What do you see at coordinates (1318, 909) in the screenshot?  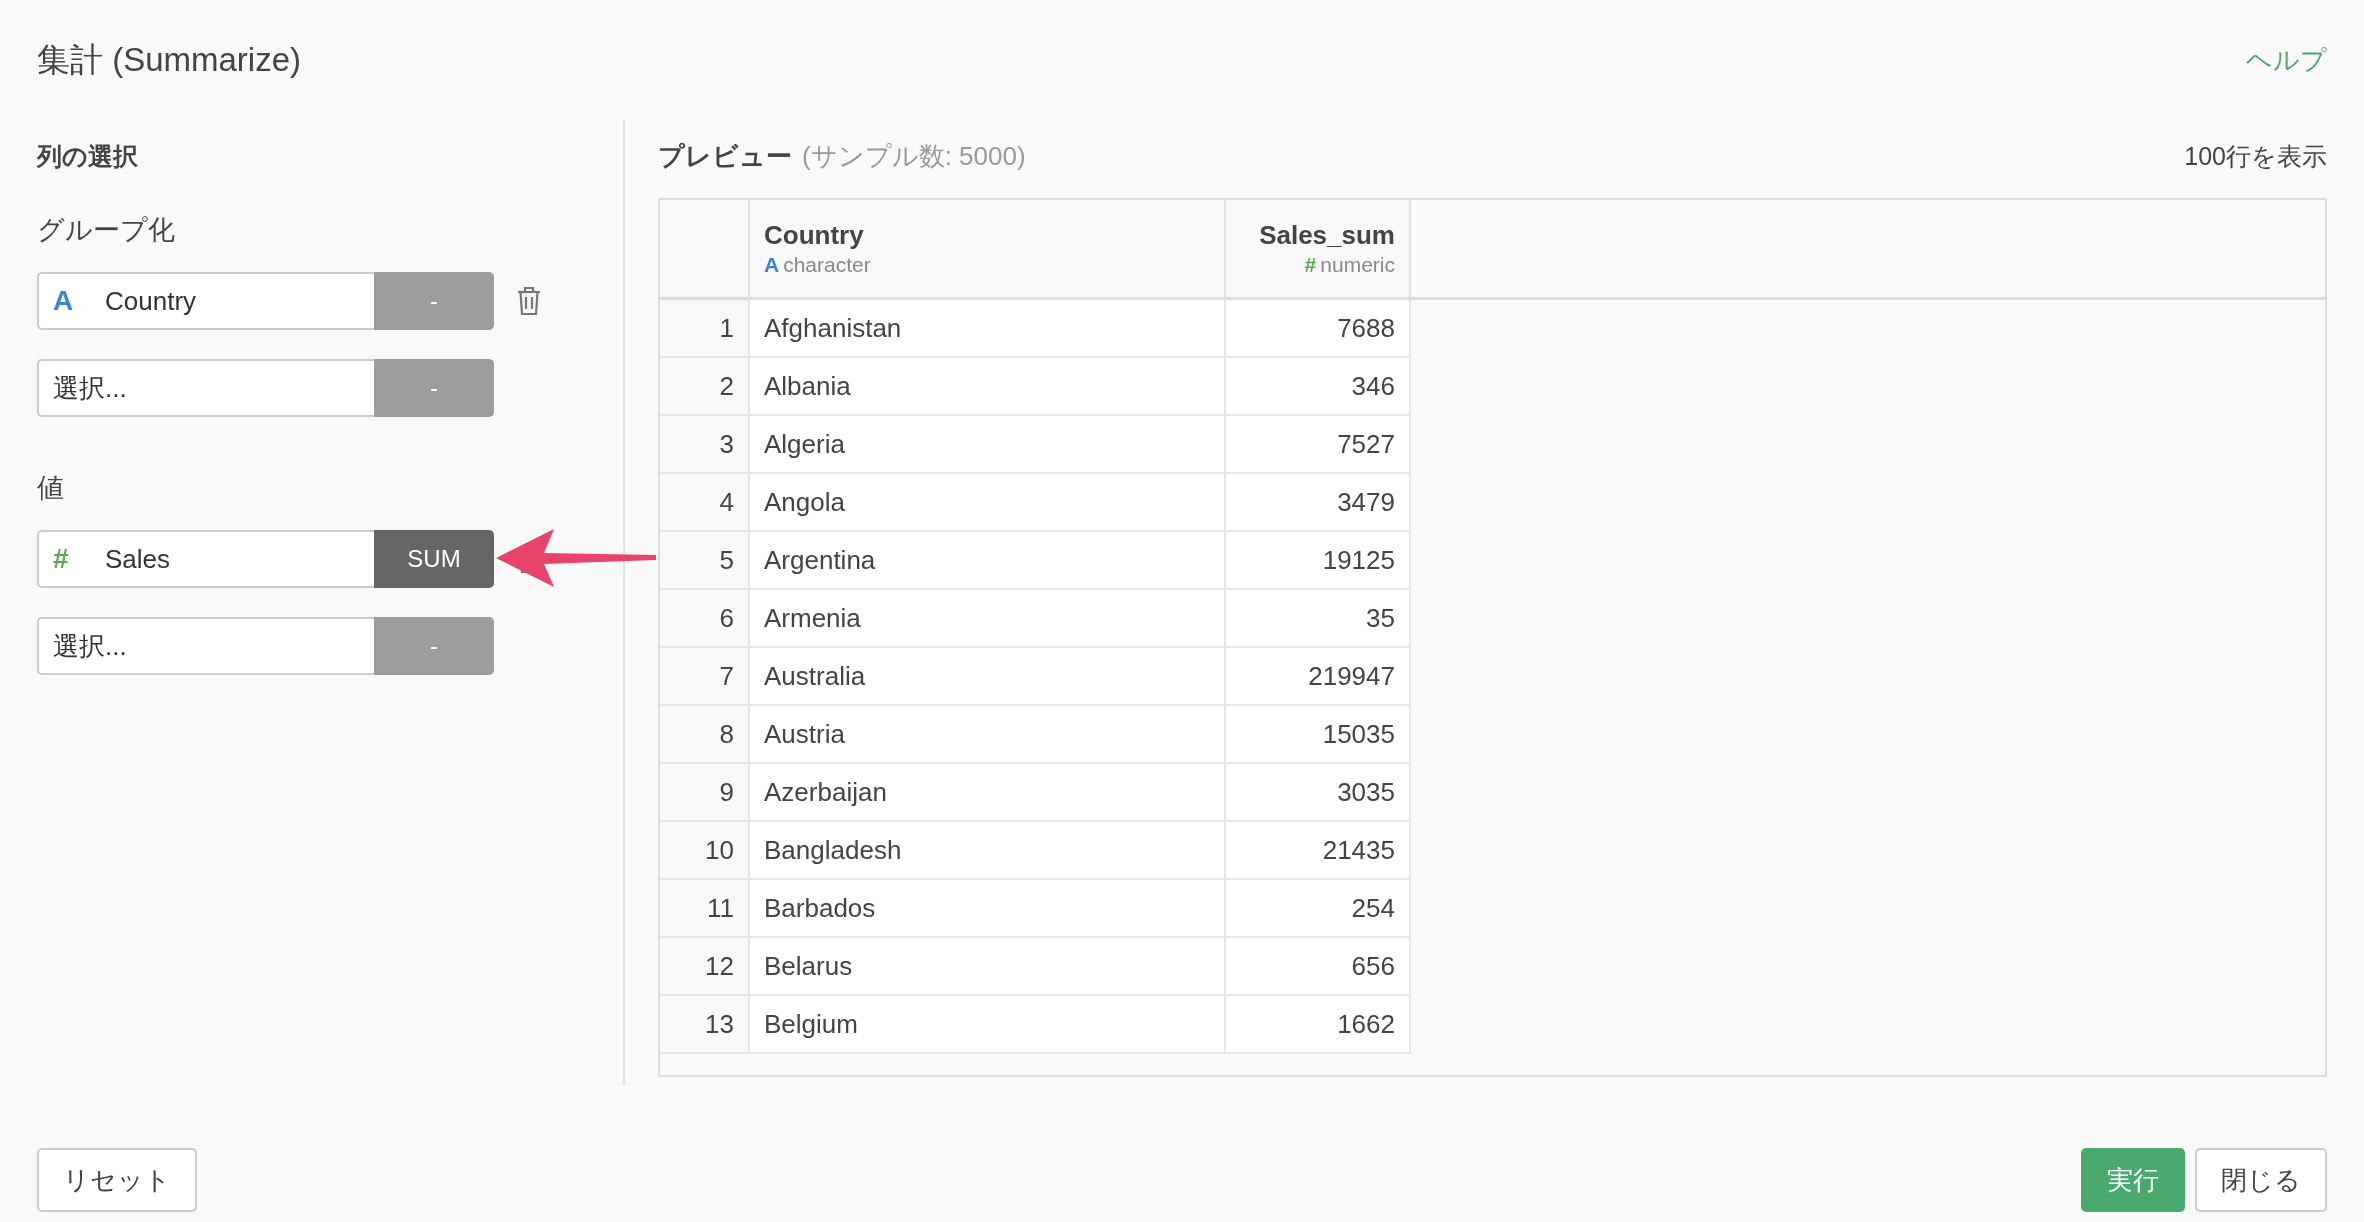 I see `table-cell: 254` at bounding box center [1318, 909].